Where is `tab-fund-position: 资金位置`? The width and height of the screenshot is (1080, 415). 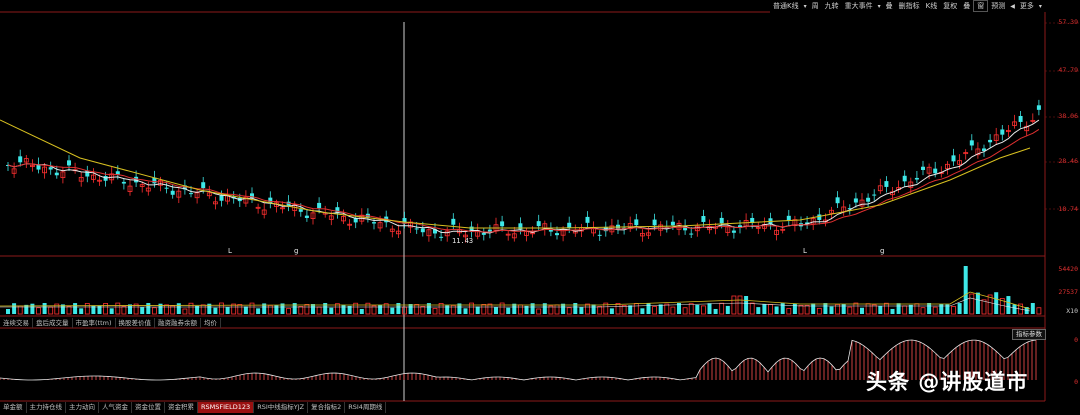 tab-fund-position: 资金位置 is located at coordinates (148, 407).